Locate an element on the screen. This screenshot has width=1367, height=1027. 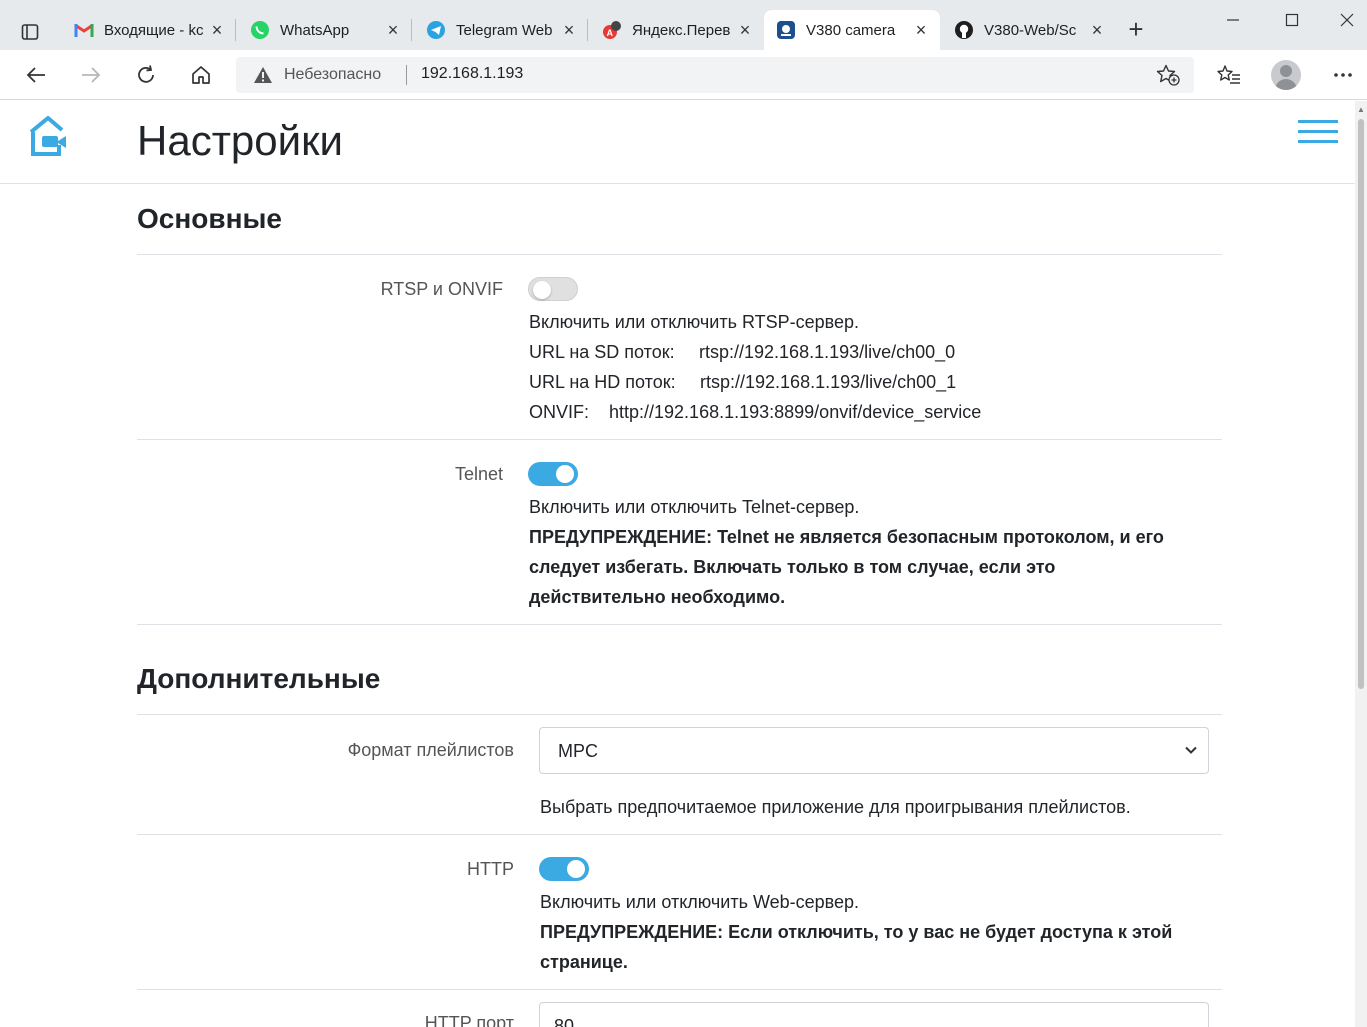
page-scrollbar: ▲ is located at coordinates (1361, 564).